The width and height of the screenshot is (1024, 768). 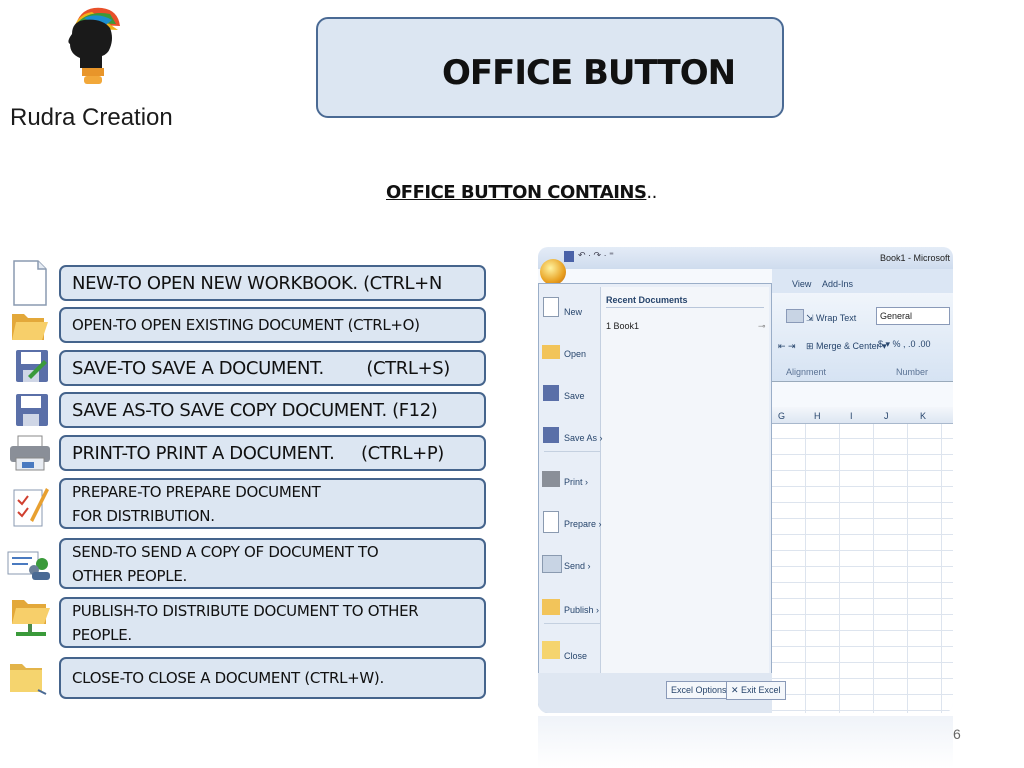 What do you see at coordinates (838, 284) in the screenshot?
I see `tab-add-ins: Add-Ins` at bounding box center [838, 284].